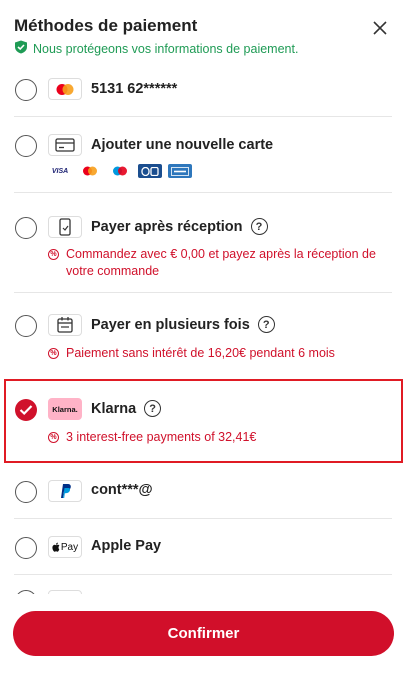  Describe the element at coordinates (69, 547) in the screenshot. I see `apple-pay-icon-text: Pay` at that location.